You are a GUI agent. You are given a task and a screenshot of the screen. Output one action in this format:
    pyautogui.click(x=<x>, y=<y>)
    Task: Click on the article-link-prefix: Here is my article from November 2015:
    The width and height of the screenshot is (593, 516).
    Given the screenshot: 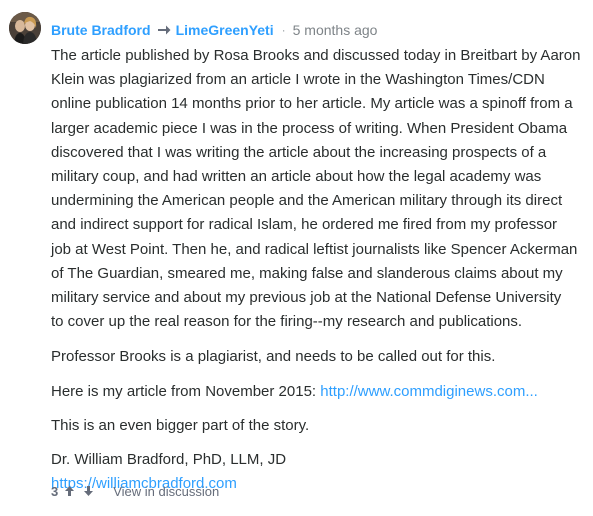 What is the action you would take?
    pyautogui.click(x=186, y=391)
    